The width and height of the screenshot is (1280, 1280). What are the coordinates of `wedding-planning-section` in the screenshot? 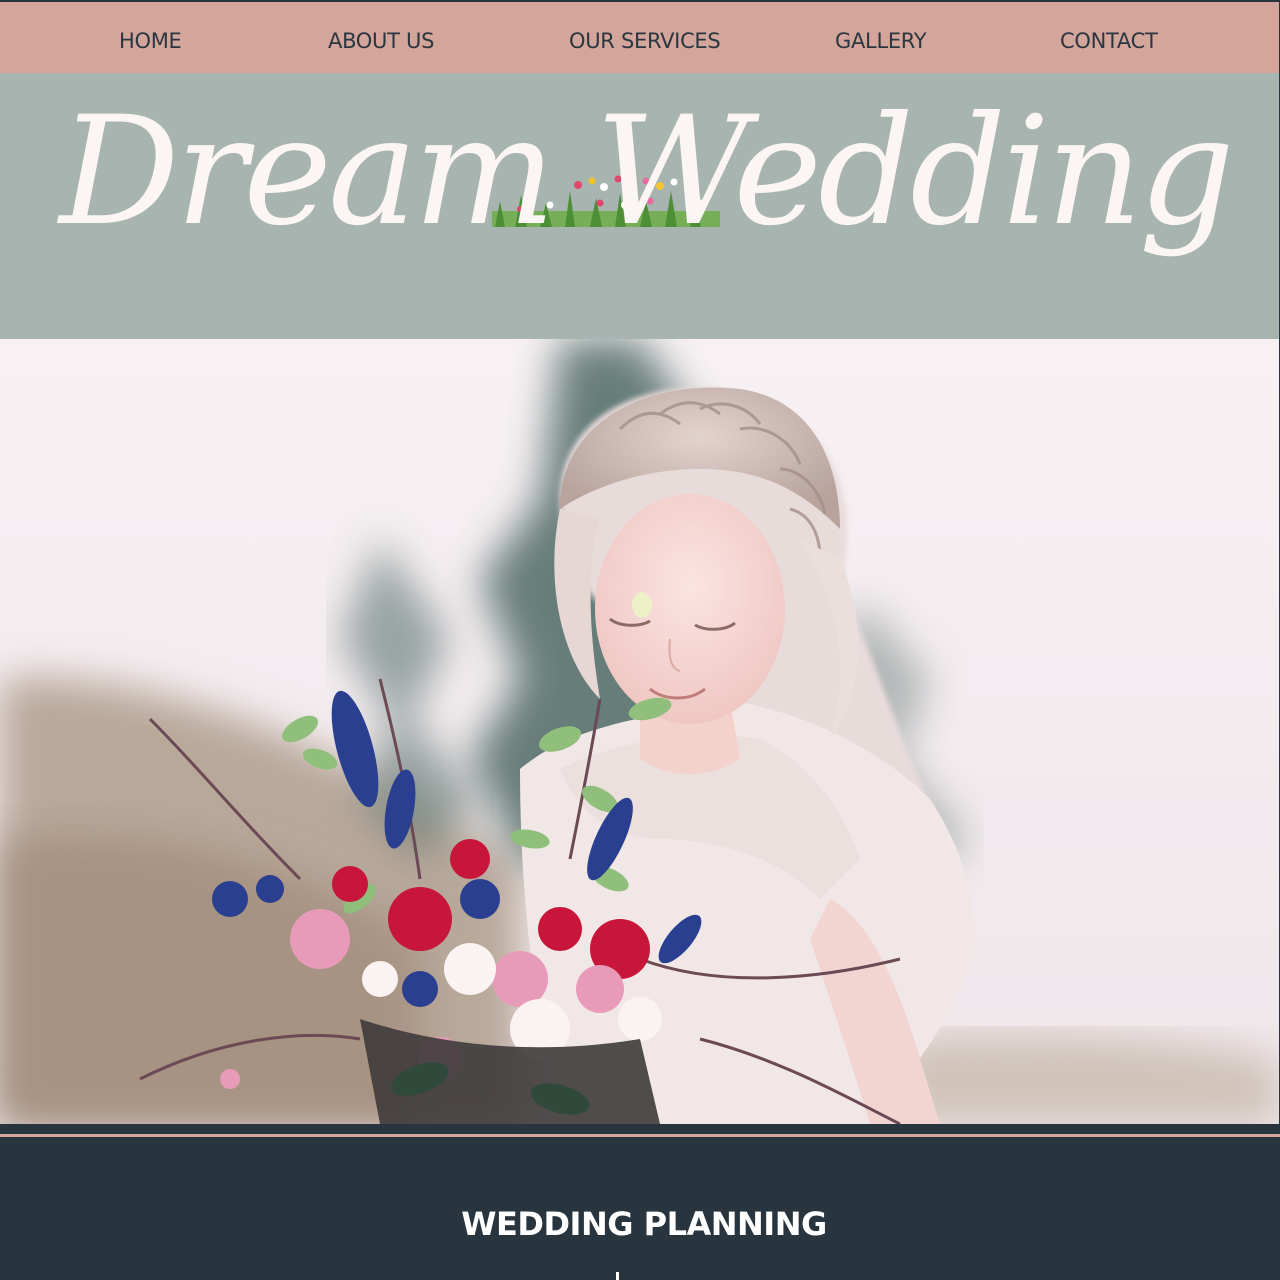 It's located at (640, 1202).